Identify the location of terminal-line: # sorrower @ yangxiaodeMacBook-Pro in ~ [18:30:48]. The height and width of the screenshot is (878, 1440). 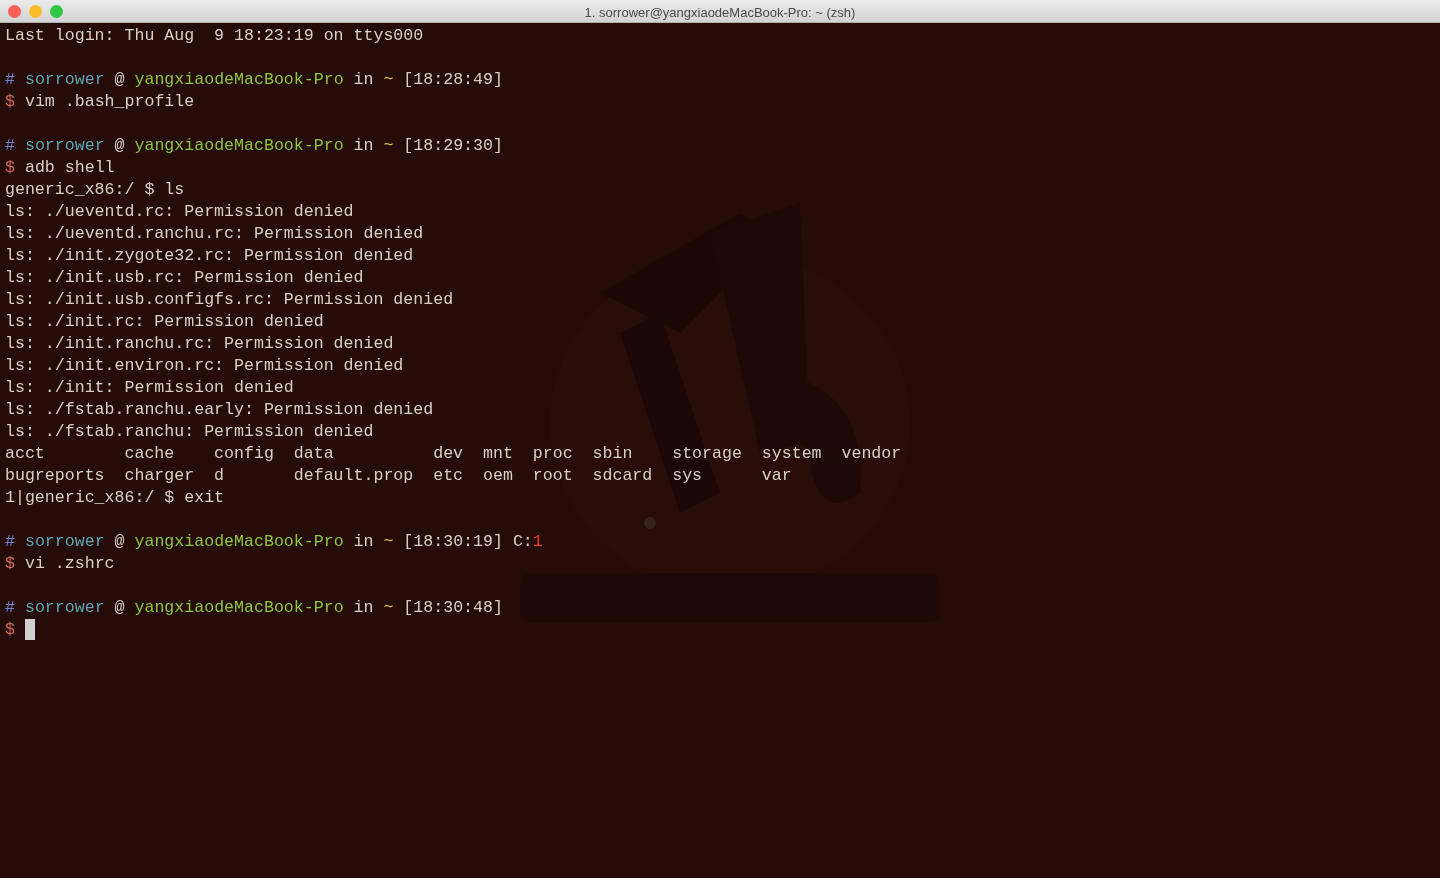
(254, 608).